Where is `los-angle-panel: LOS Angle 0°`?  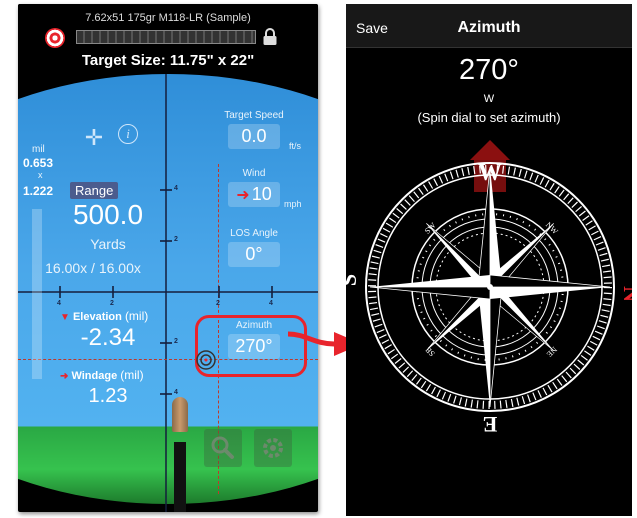
los-angle-panel: LOS Angle 0° is located at coordinates (254, 247).